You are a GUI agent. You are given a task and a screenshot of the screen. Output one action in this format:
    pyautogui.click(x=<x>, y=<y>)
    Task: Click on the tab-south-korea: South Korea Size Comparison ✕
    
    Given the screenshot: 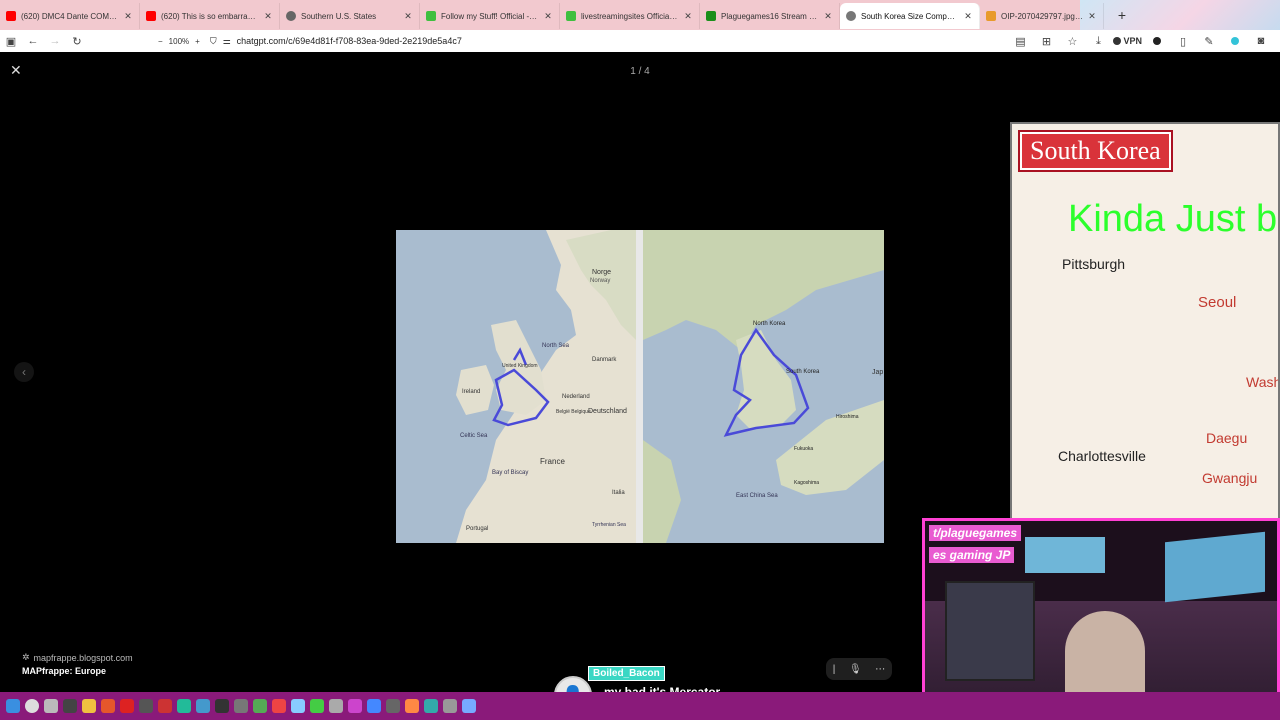 What is the action you would take?
    pyautogui.click(x=910, y=16)
    